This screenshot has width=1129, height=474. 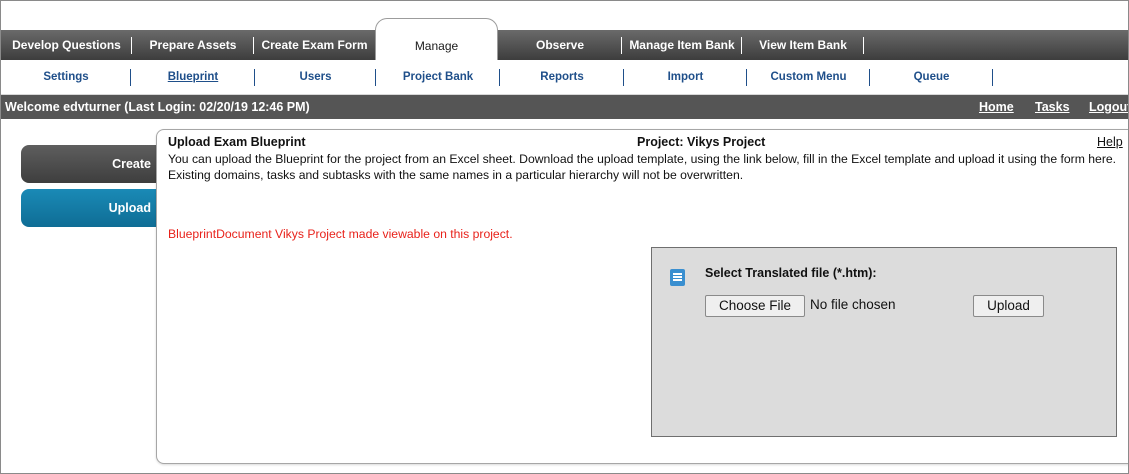 I want to click on tab-label: View Item Bank, so click(x=803, y=45).